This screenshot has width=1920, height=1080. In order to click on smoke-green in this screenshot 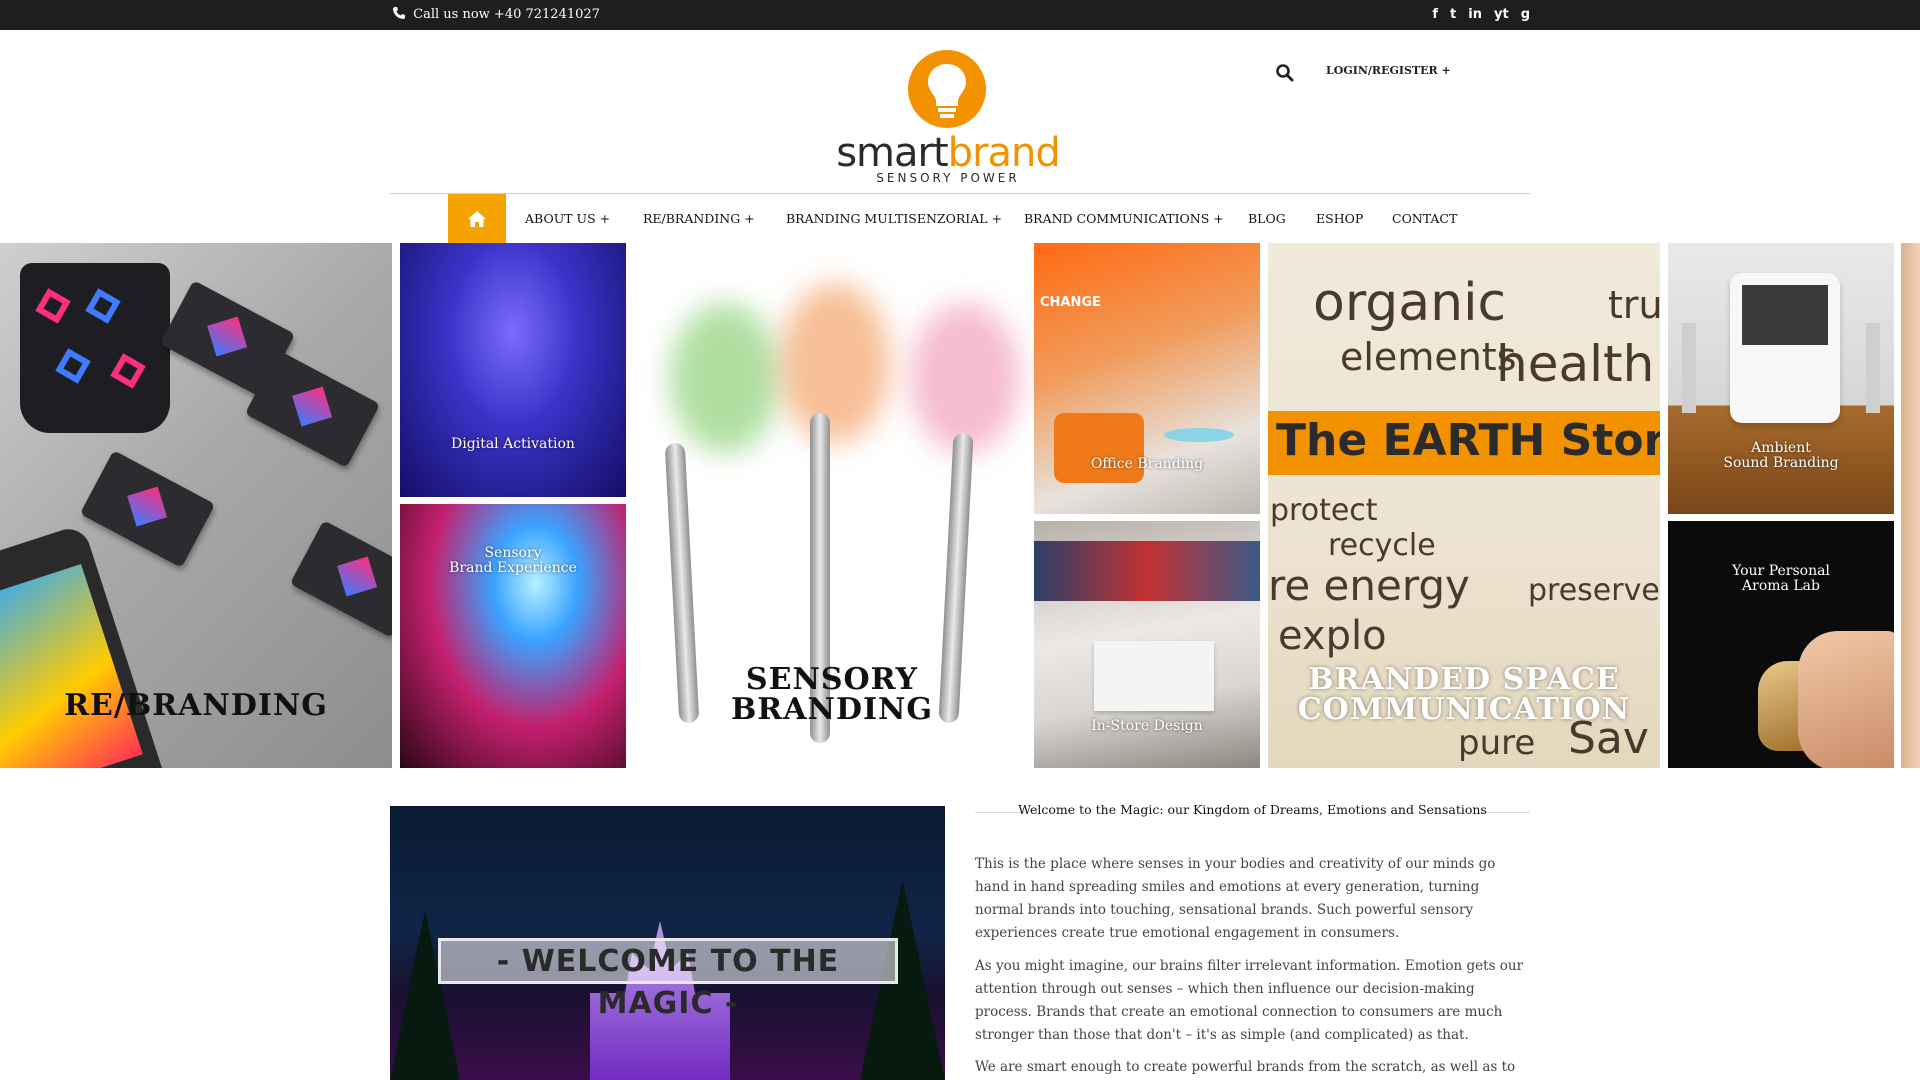, I will do `click(725, 378)`.